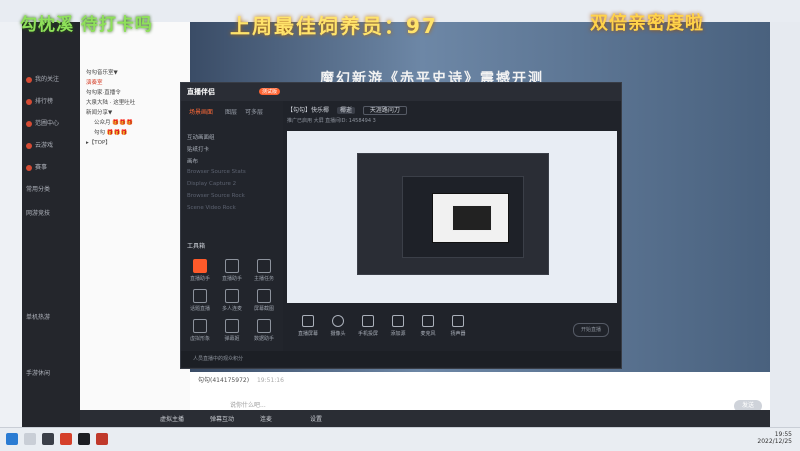 This screenshot has width=800, height=451. I want to click on tool-multi-mic: 多人连麦, so click(232, 300).